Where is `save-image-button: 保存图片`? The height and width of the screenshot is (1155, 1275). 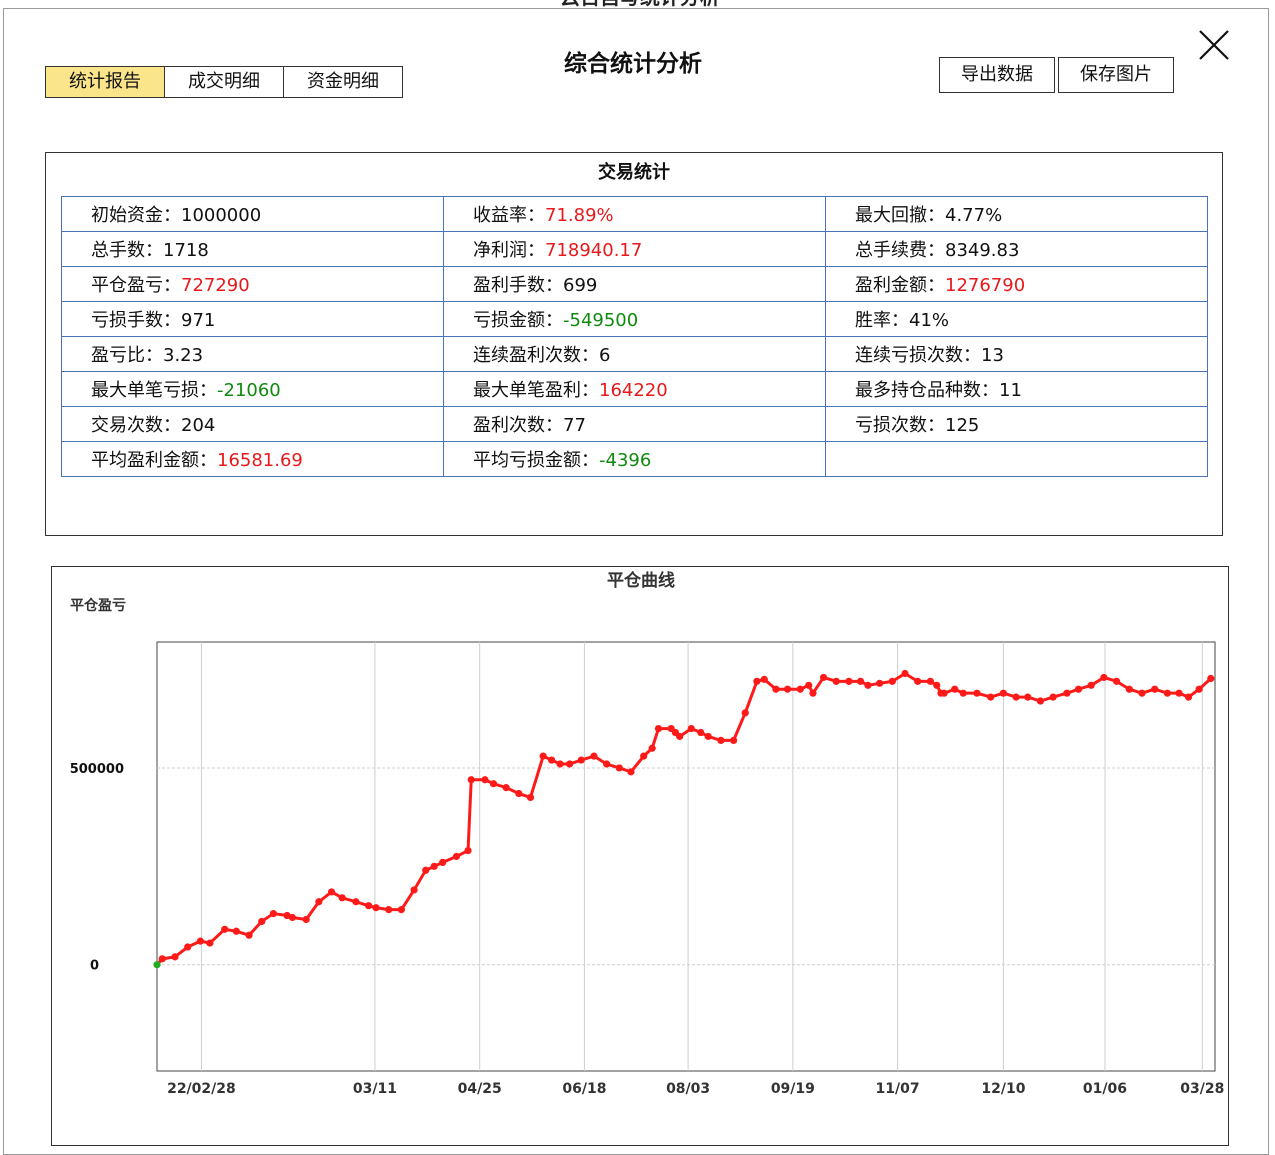 save-image-button: 保存图片 is located at coordinates (1116, 75).